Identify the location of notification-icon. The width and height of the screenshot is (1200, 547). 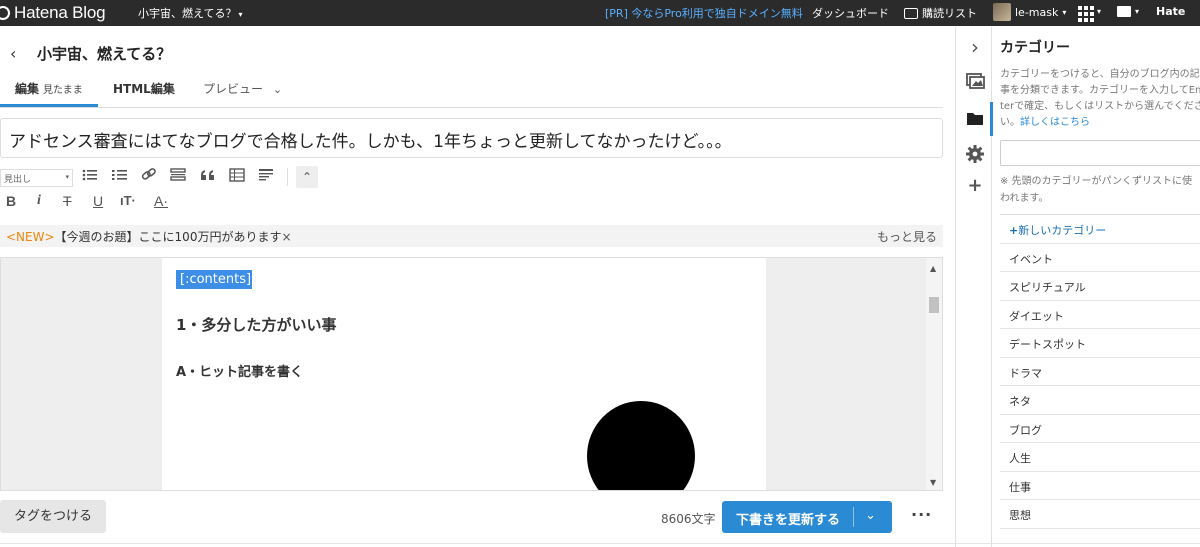
(1124, 11).